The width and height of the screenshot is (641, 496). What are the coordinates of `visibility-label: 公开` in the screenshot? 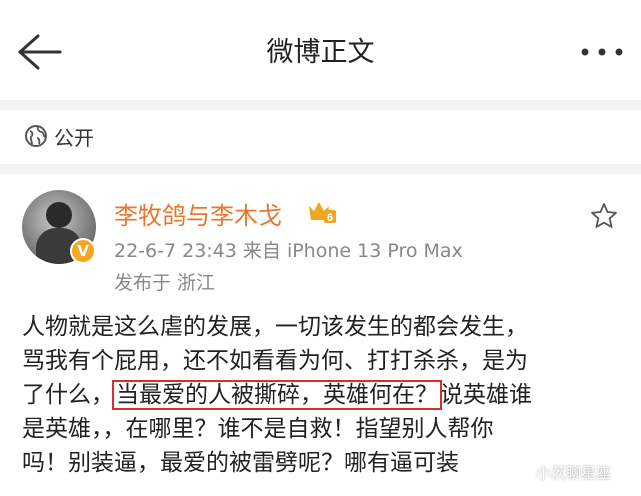 It's located at (74, 138).